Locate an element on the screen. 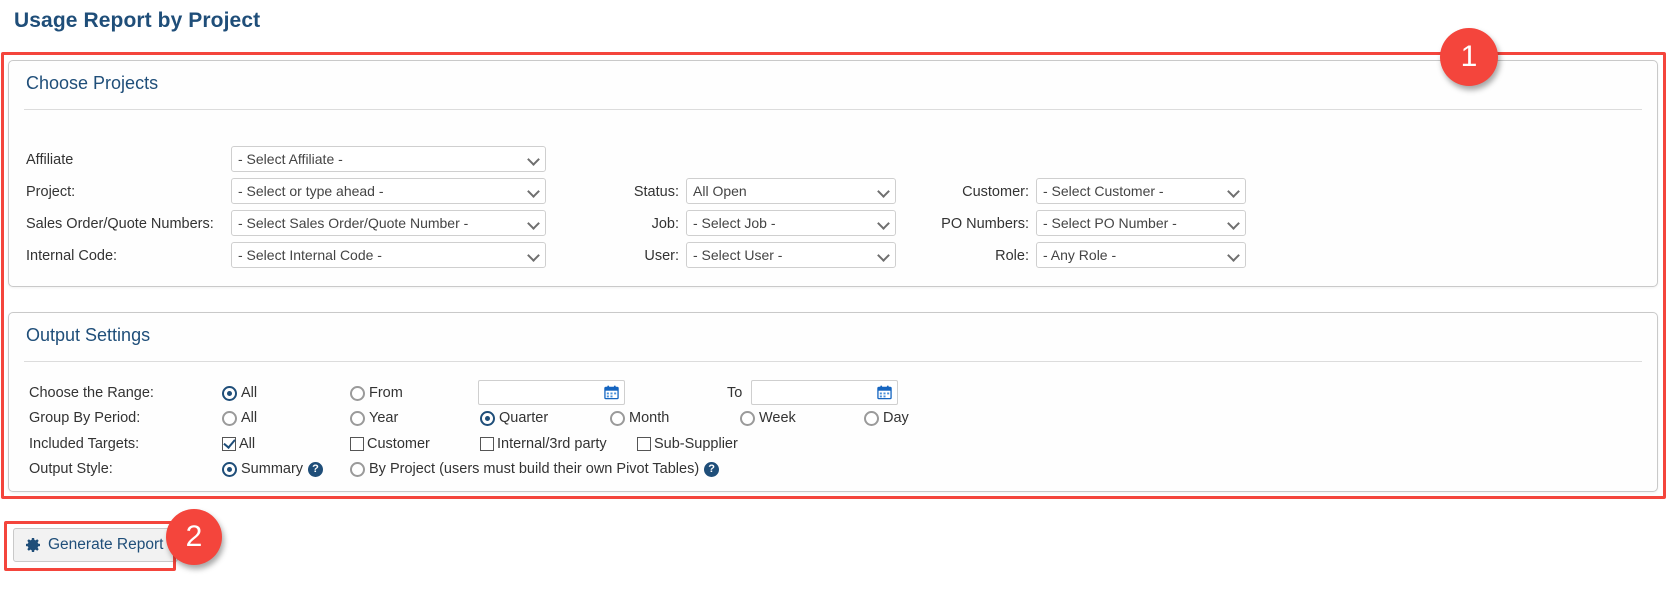 The image size is (1668, 605). sales-order-select: - Select Sales Order/Quote Number - is located at coordinates (388, 223).